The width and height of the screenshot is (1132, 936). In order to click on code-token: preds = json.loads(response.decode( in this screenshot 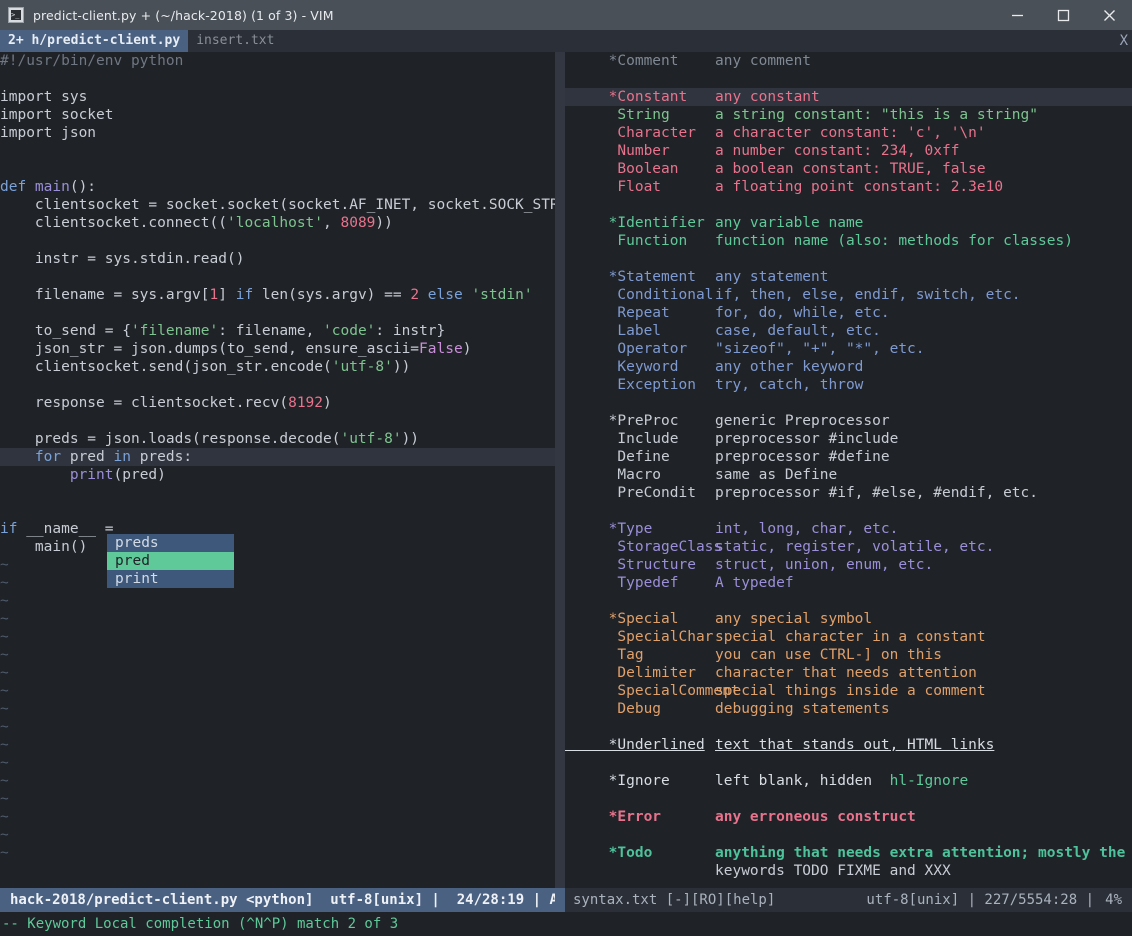, I will do `click(170, 439)`.